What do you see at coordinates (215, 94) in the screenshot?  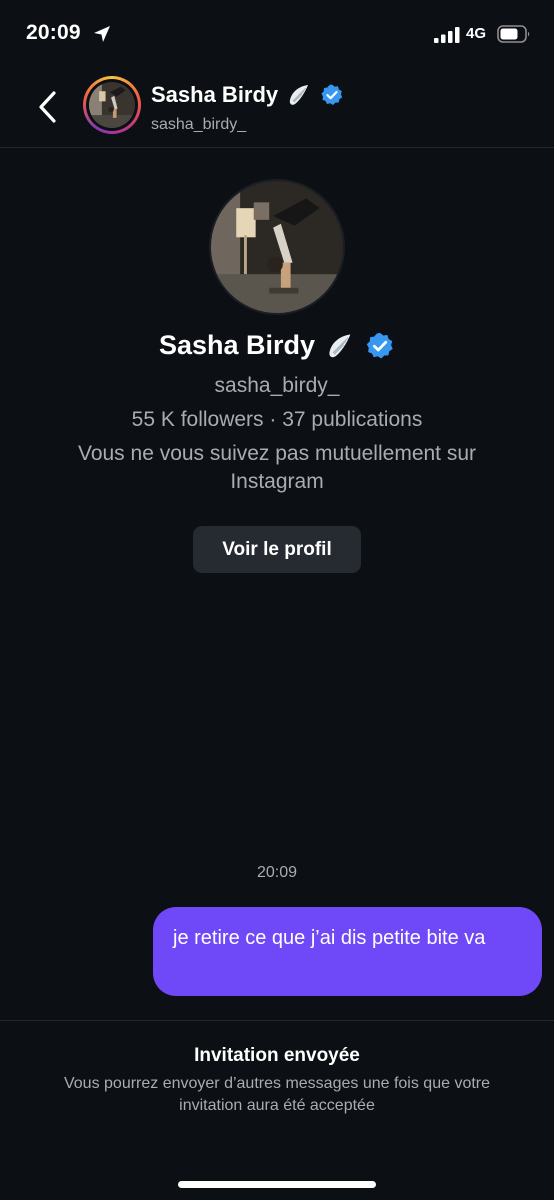 I see `header-display-name: Sasha Birdy` at bounding box center [215, 94].